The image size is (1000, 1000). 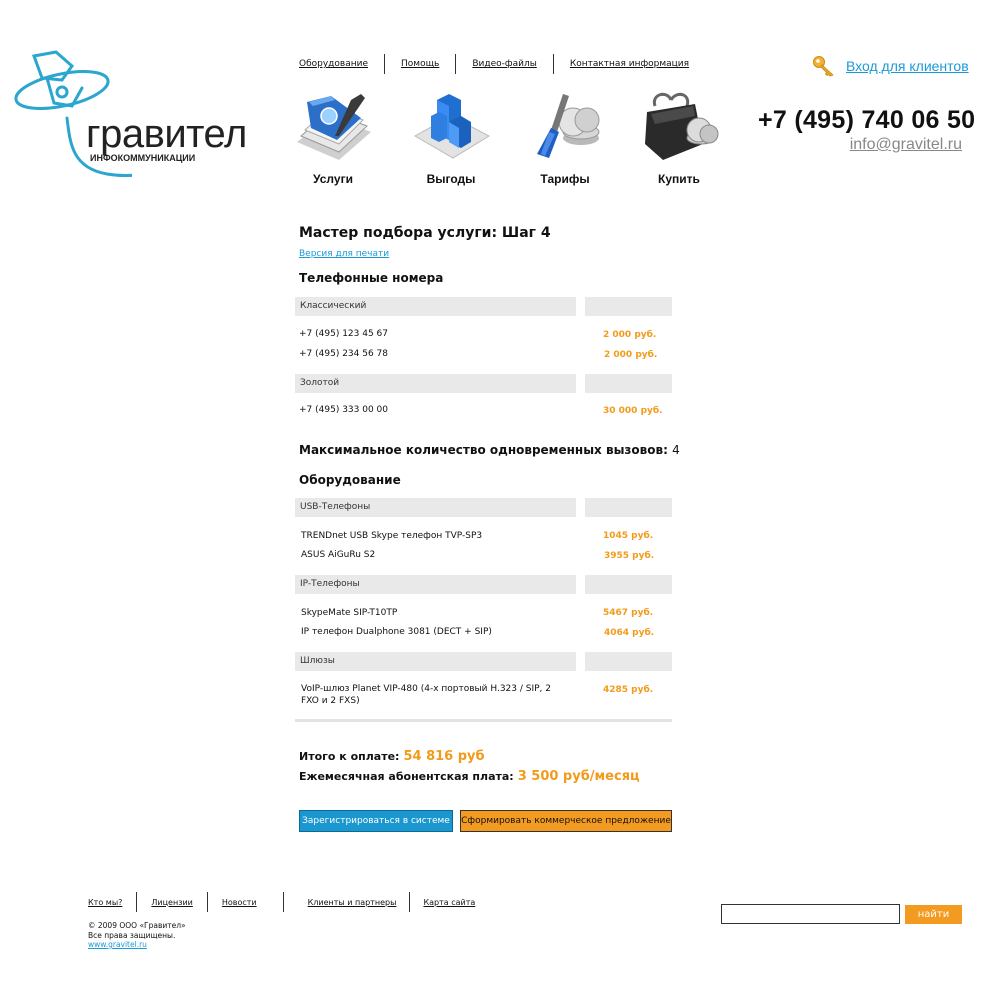 I want to click on category-header-usb-phones: USB-Телефоны, so click(x=435, y=507).